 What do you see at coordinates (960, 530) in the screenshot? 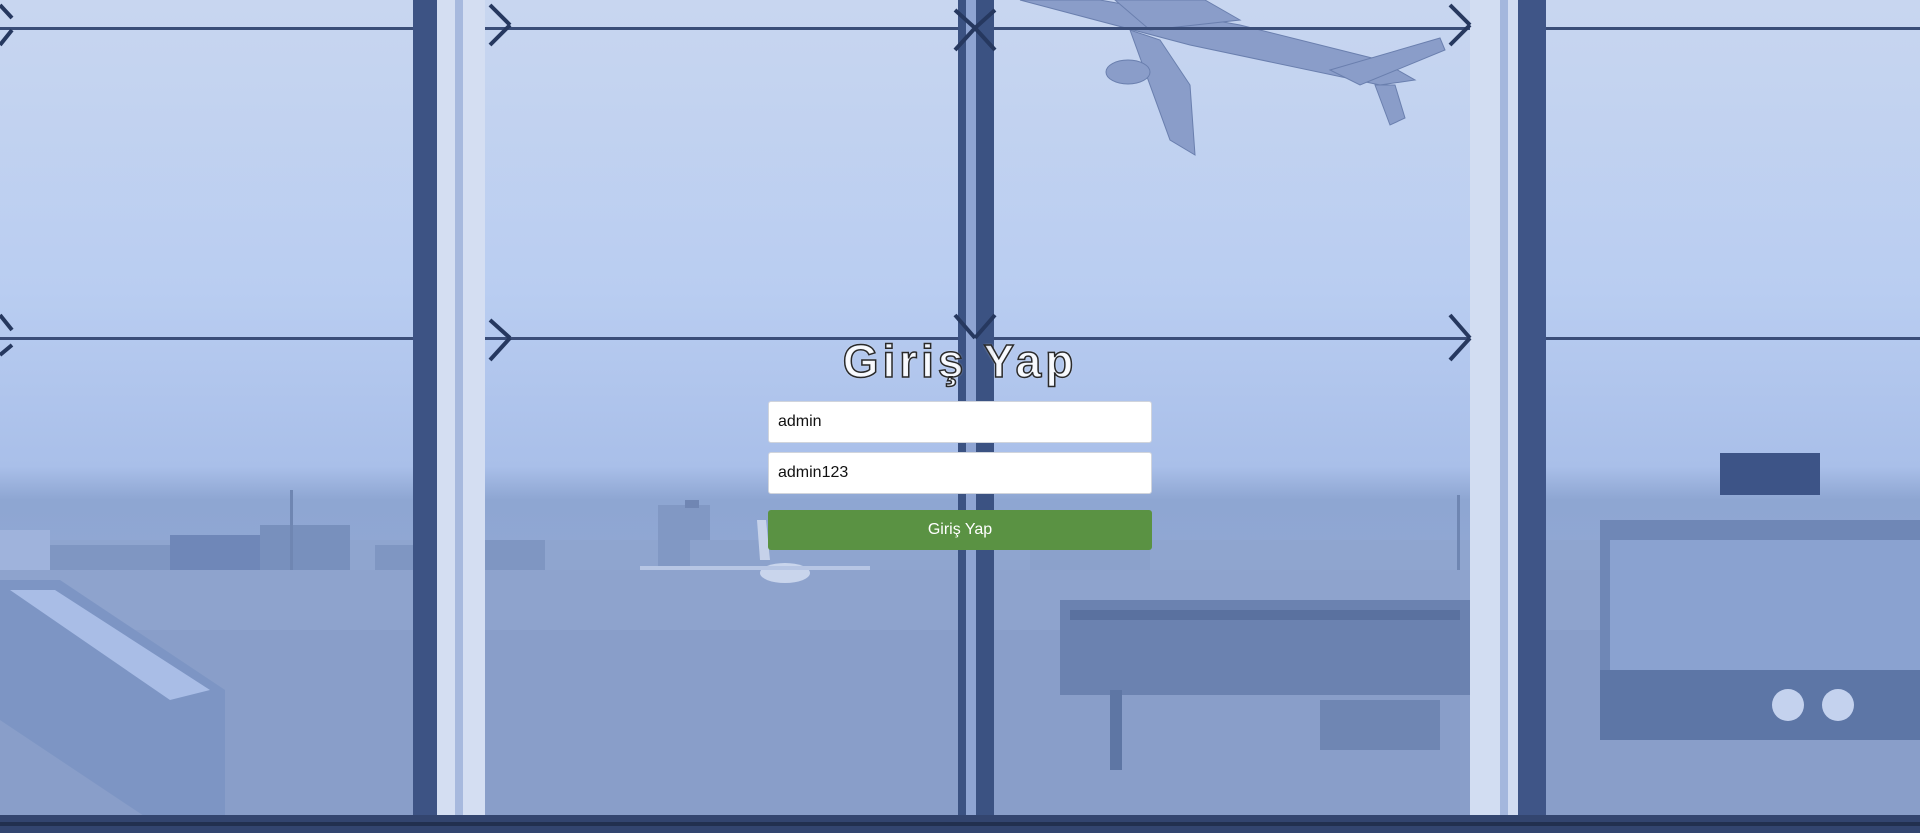
I see `login-button: Giriş Yap` at bounding box center [960, 530].